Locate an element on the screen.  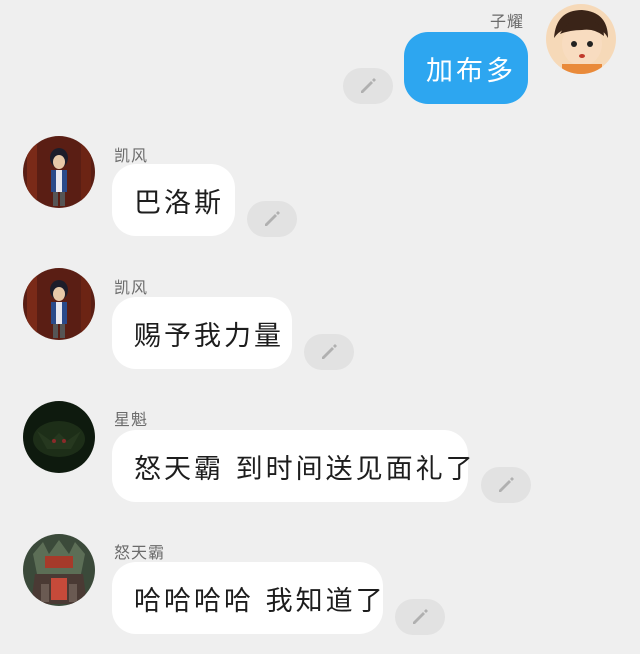
message-bubble: 加布多 is located at coordinates (466, 68).